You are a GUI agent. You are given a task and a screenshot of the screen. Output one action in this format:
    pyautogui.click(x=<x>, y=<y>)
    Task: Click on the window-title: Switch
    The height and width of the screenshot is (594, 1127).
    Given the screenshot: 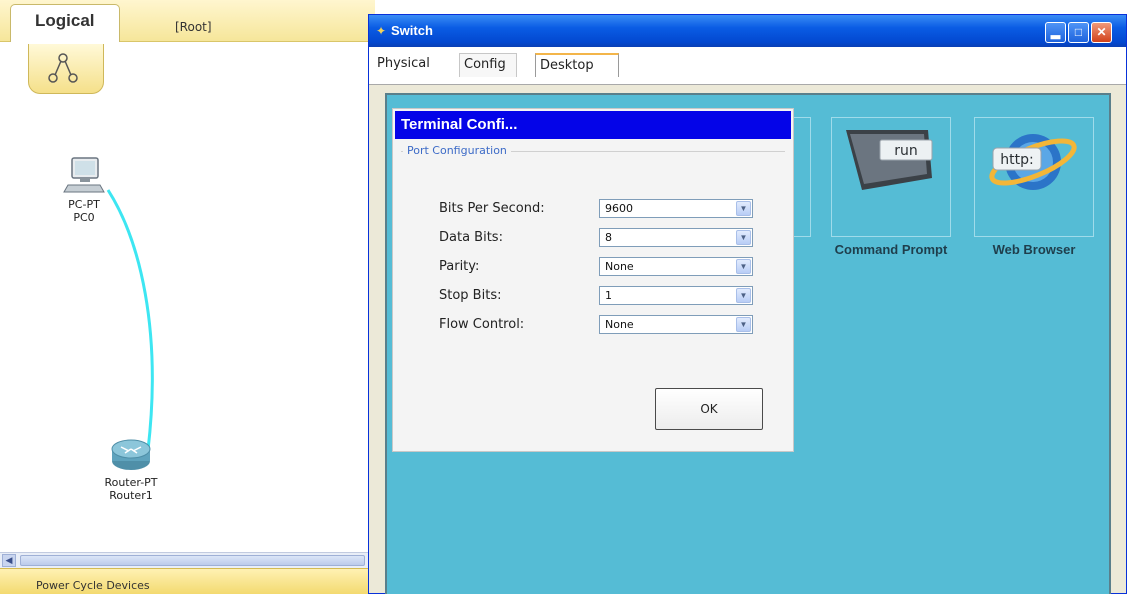 What is the action you would take?
    pyautogui.click(x=412, y=30)
    